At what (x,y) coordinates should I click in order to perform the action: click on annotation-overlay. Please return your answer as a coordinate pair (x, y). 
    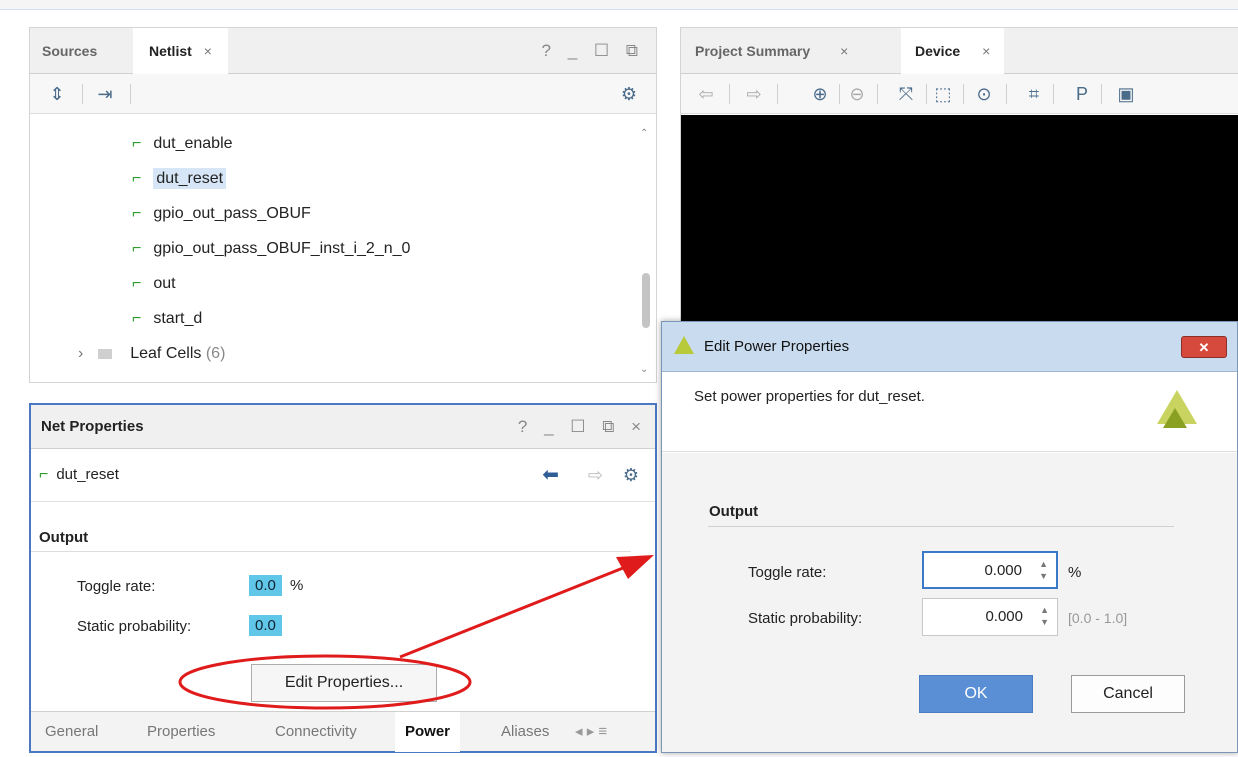
    Looking at the image, I should click on (416, 632).